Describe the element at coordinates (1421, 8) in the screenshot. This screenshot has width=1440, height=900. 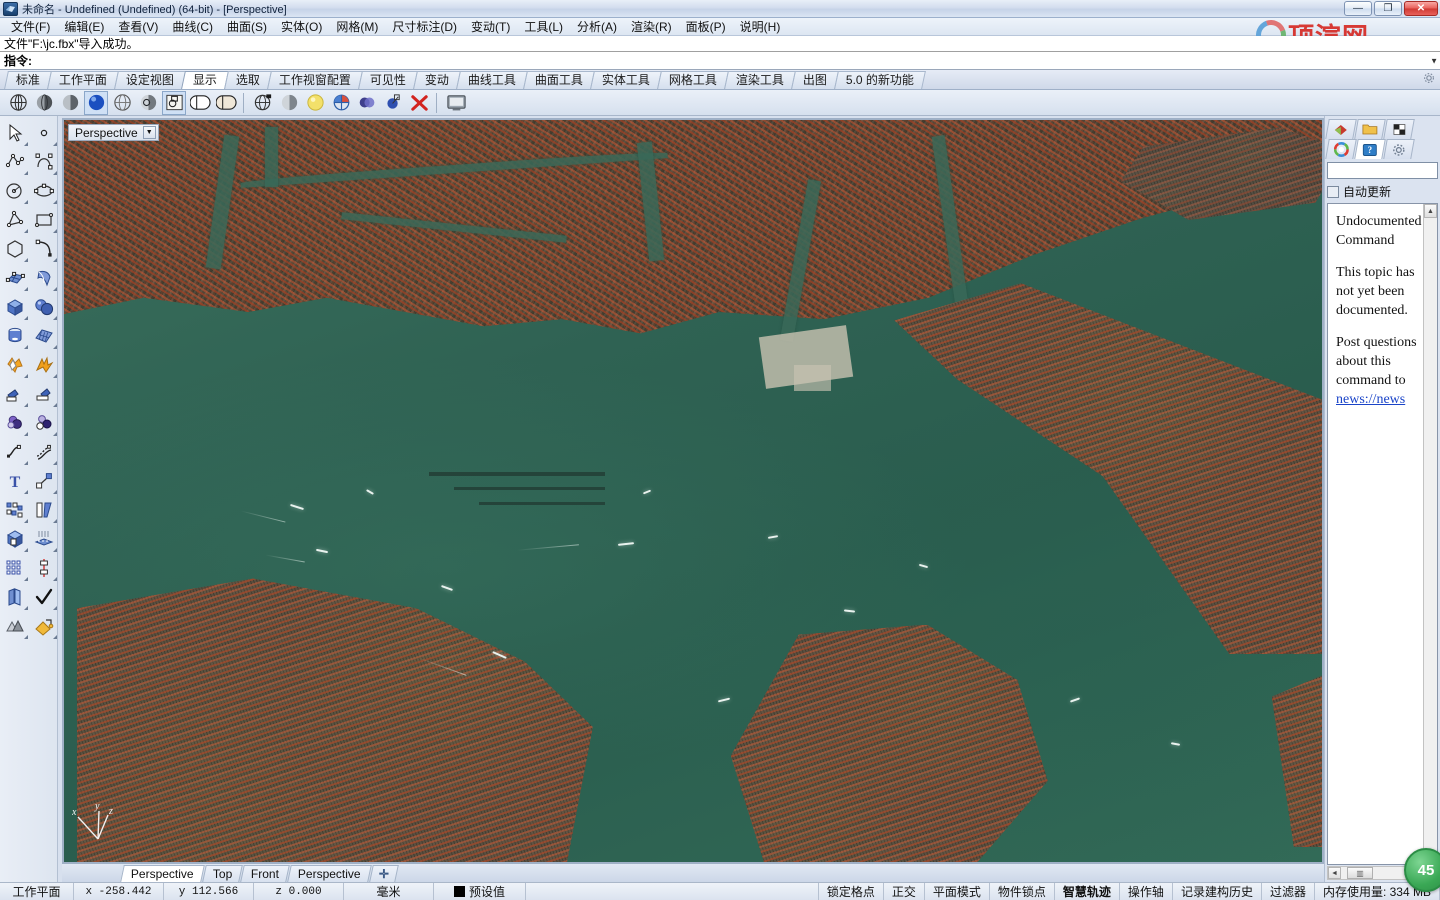
I see `close-button: ✕` at that location.